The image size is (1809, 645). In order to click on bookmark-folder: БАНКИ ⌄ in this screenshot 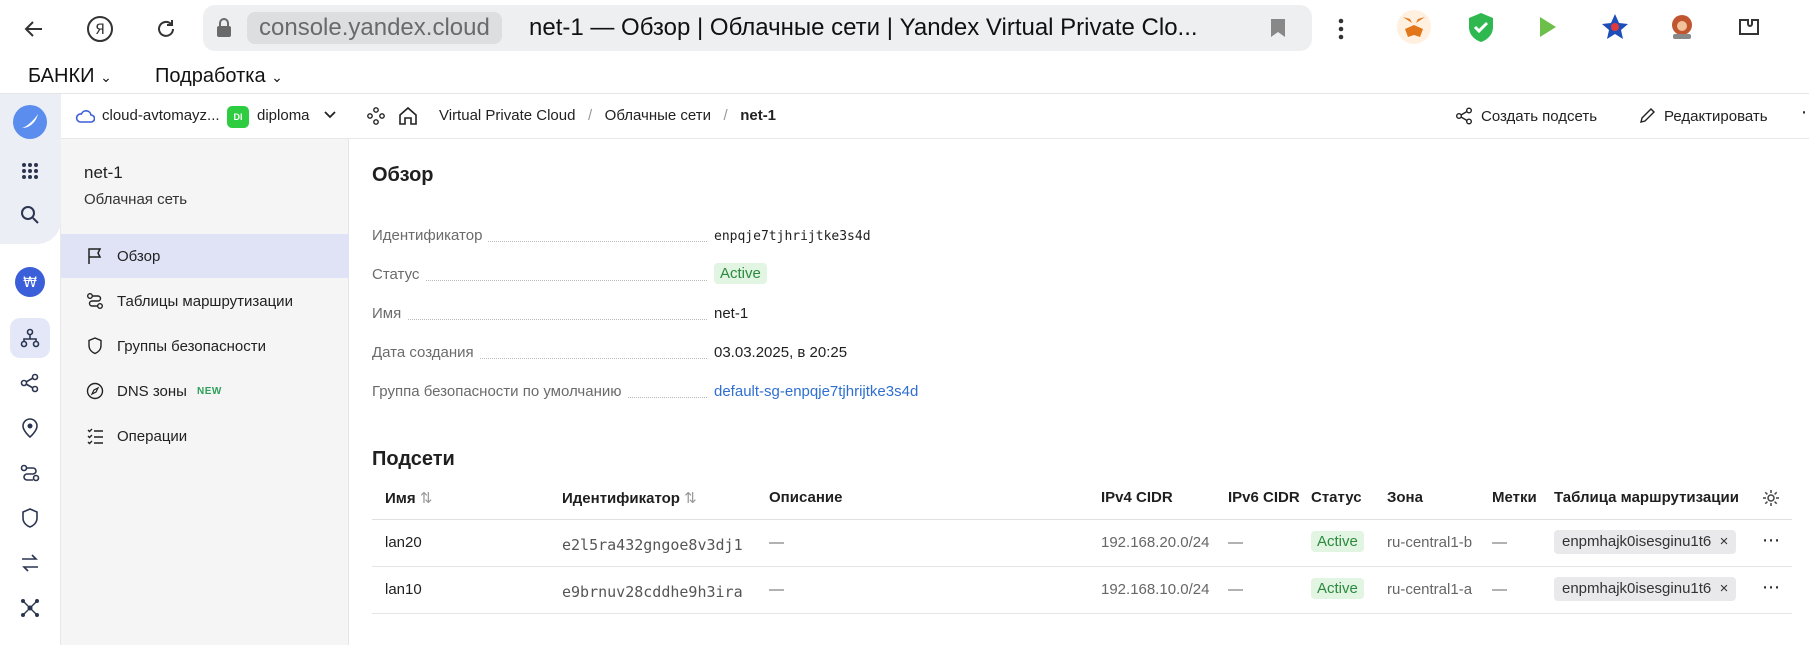, I will do `click(70, 76)`.